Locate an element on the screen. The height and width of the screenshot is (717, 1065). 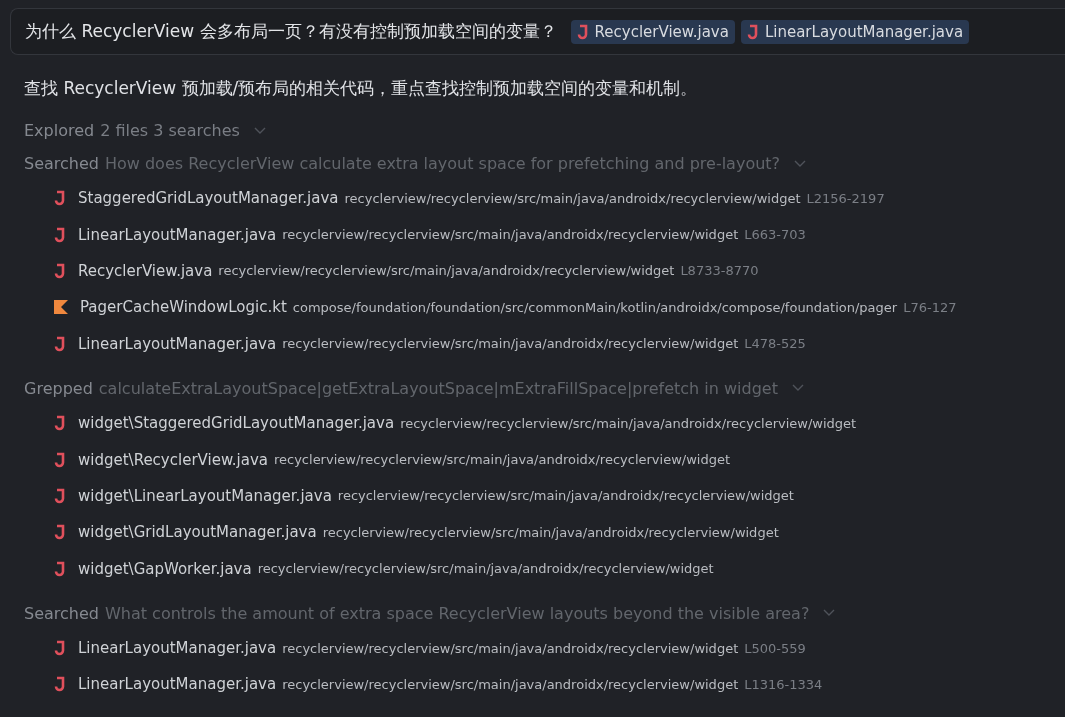
line-range: L2156-2197 is located at coordinates (845, 198).